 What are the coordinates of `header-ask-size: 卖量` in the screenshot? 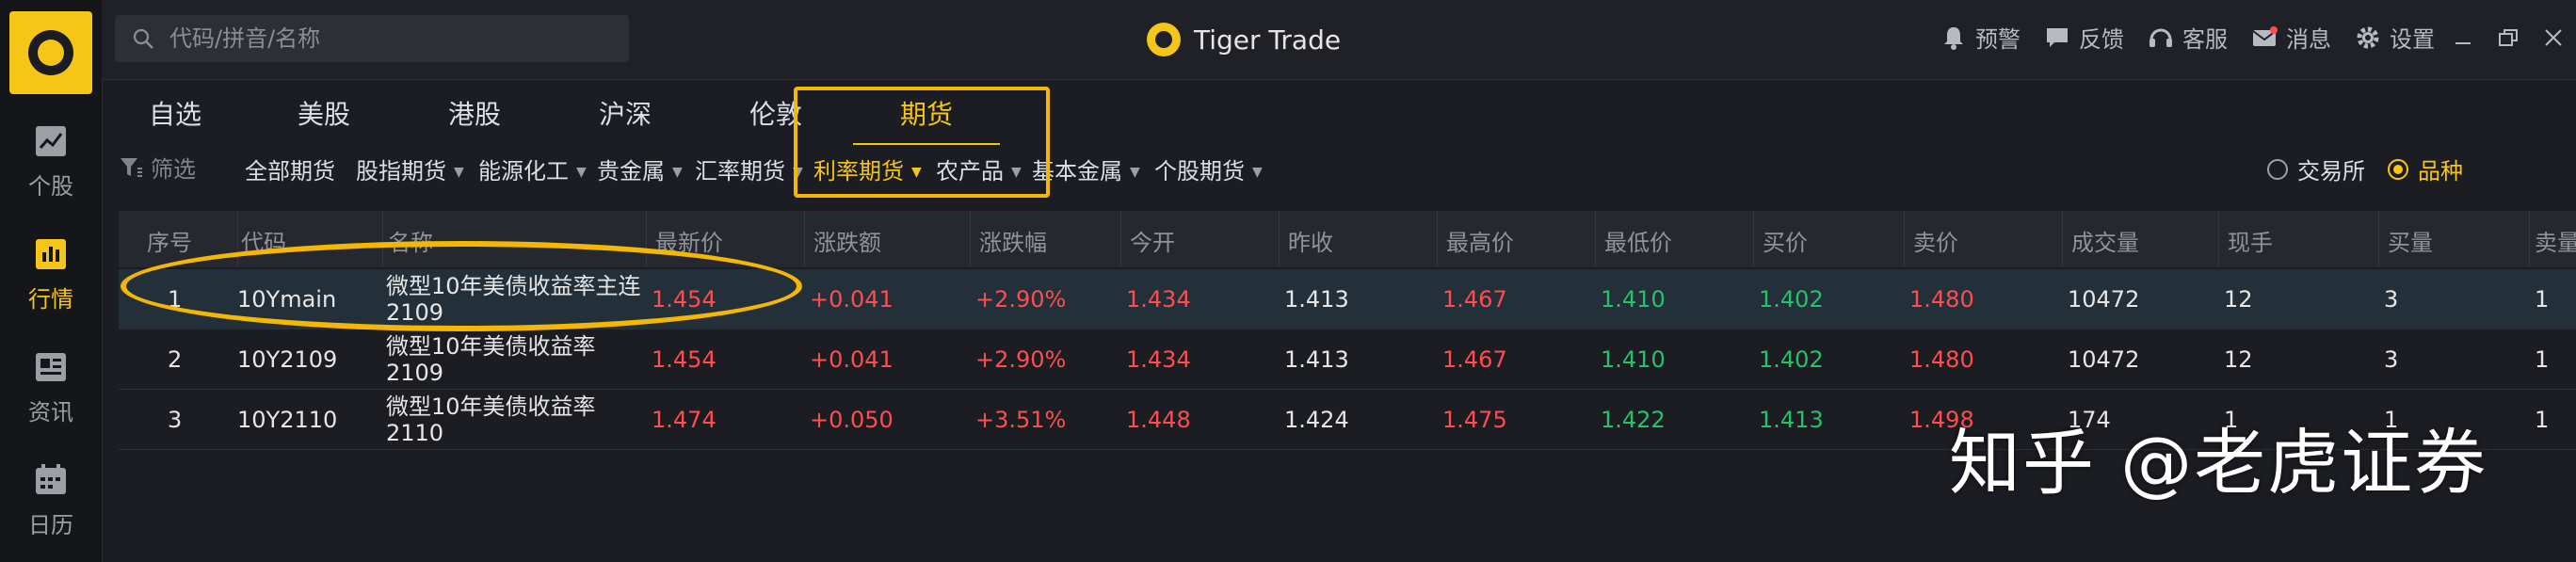 It's located at (2555, 240).